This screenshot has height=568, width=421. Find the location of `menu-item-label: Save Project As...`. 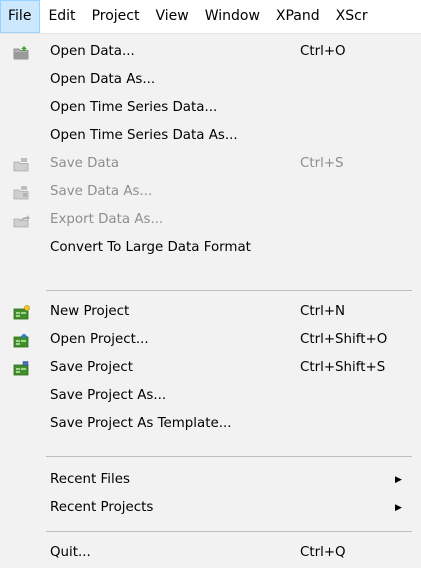

menu-item-label: Save Project As... is located at coordinates (108, 395).